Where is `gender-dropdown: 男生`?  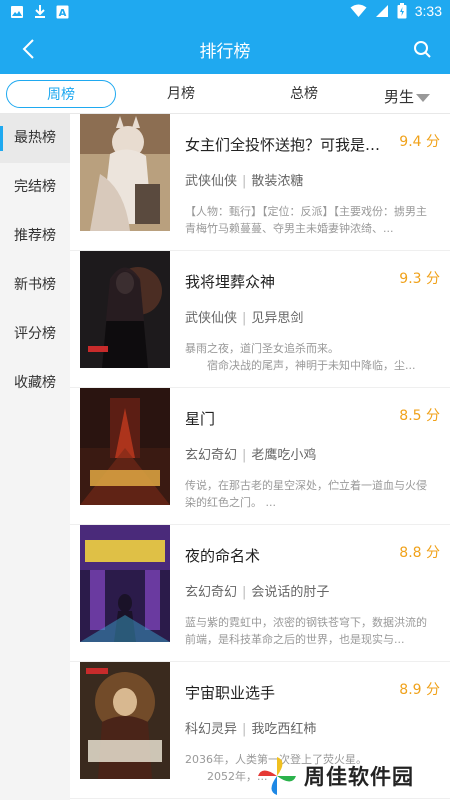 gender-dropdown: 男生 is located at coordinates (407, 96).